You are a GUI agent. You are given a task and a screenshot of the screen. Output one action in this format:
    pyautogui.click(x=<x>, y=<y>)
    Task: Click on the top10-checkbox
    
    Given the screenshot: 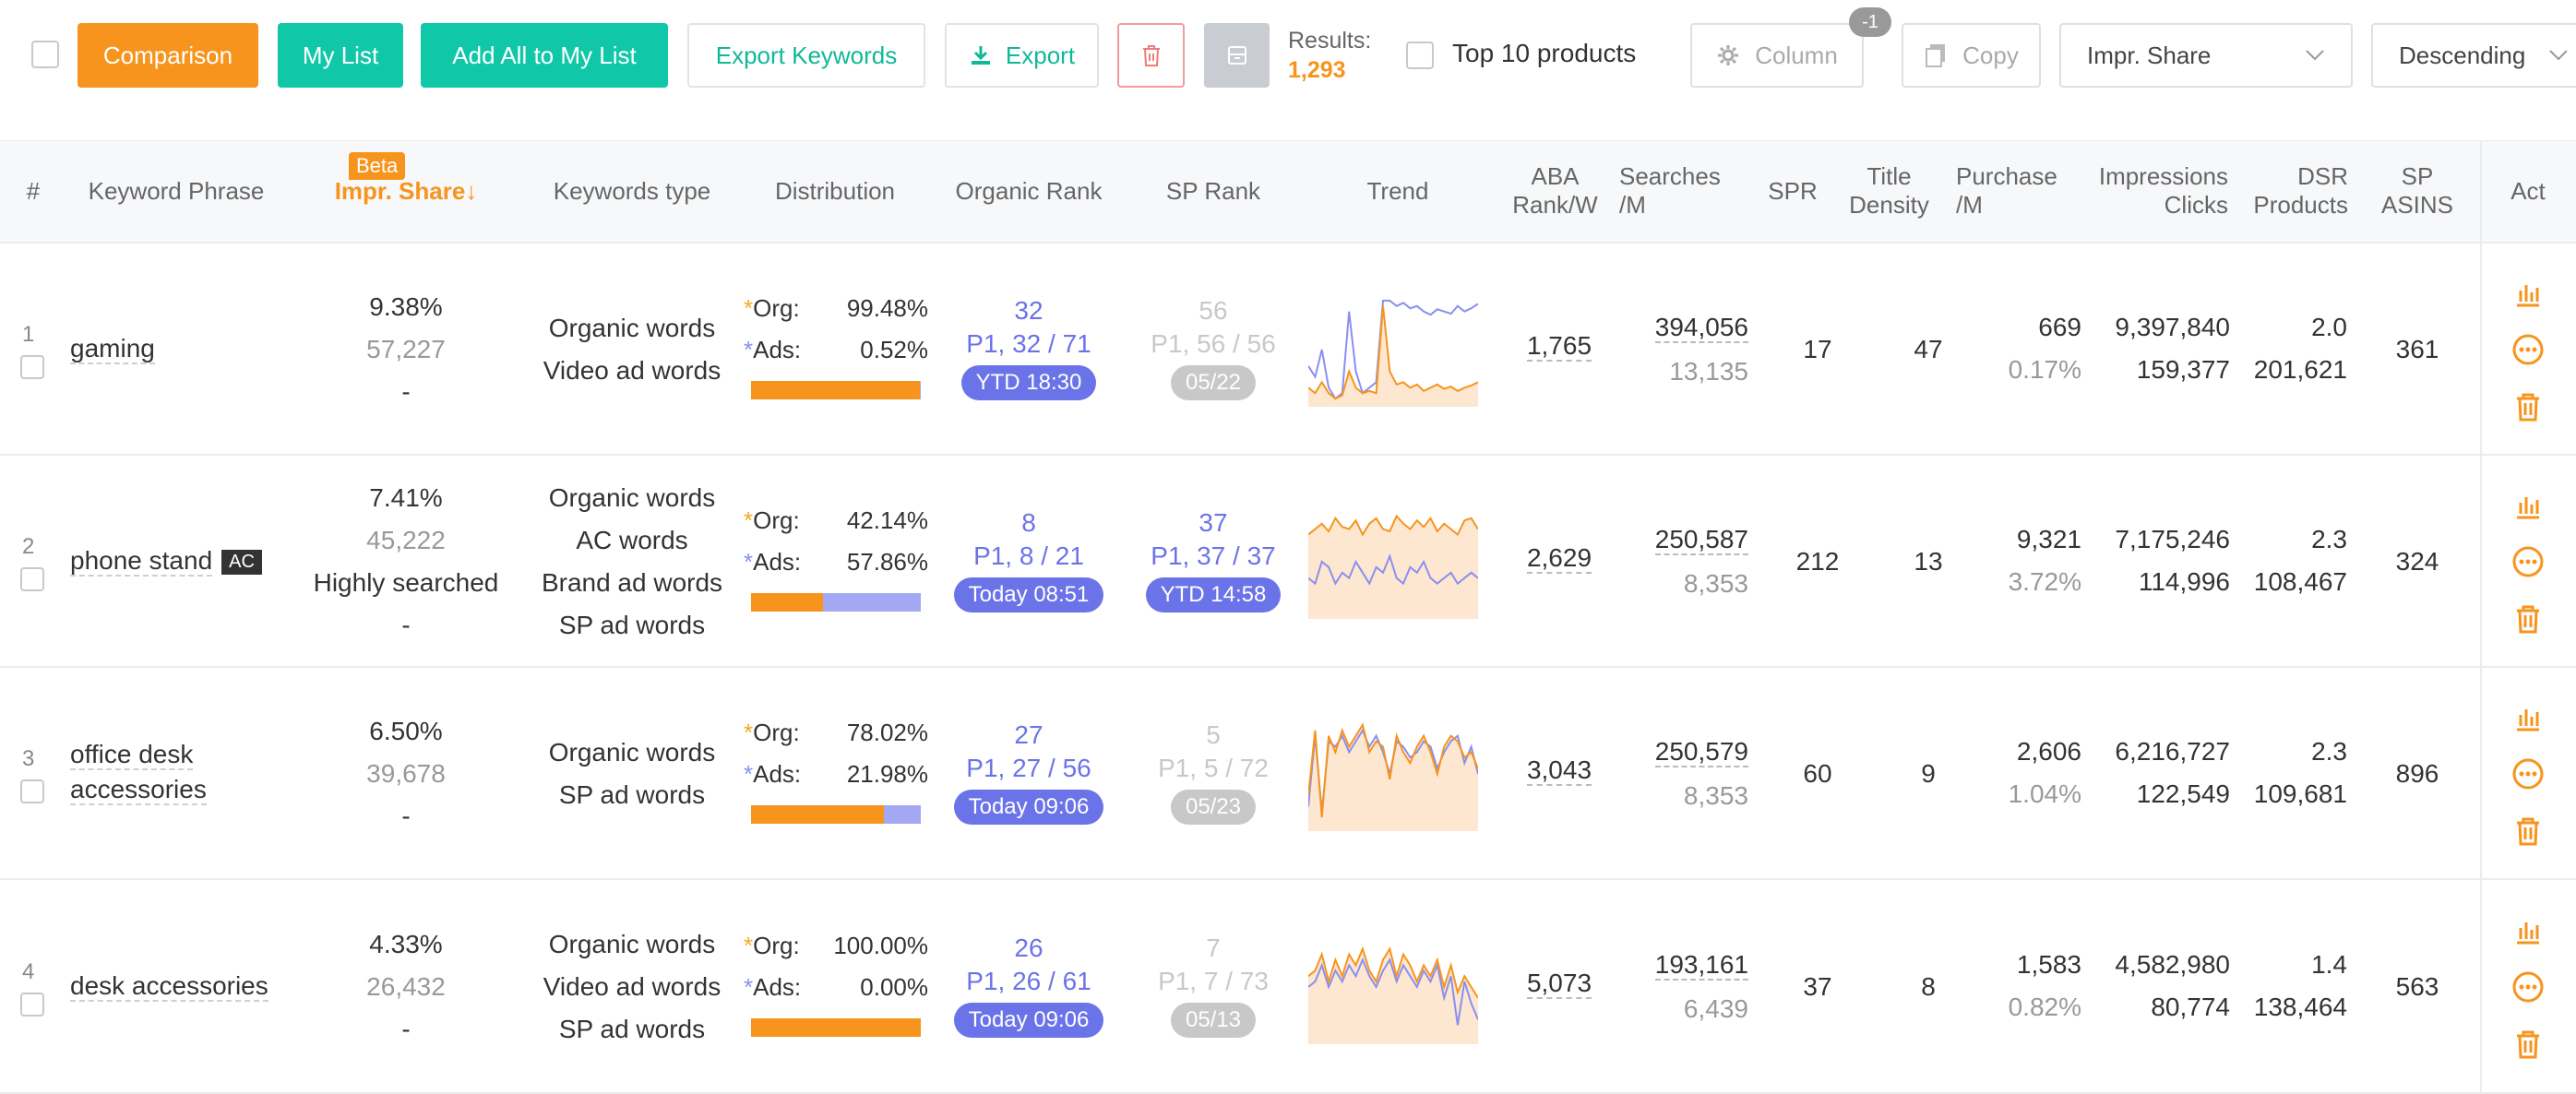 What is the action you would take?
    pyautogui.click(x=1420, y=56)
    